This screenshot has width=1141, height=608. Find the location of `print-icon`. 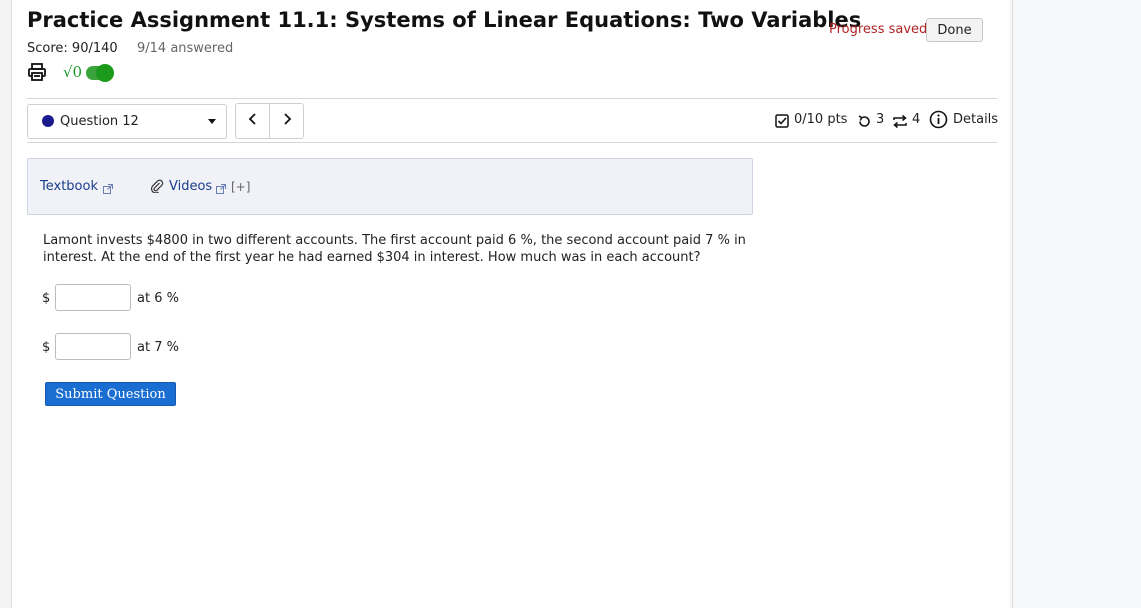

print-icon is located at coordinates (37, 72).